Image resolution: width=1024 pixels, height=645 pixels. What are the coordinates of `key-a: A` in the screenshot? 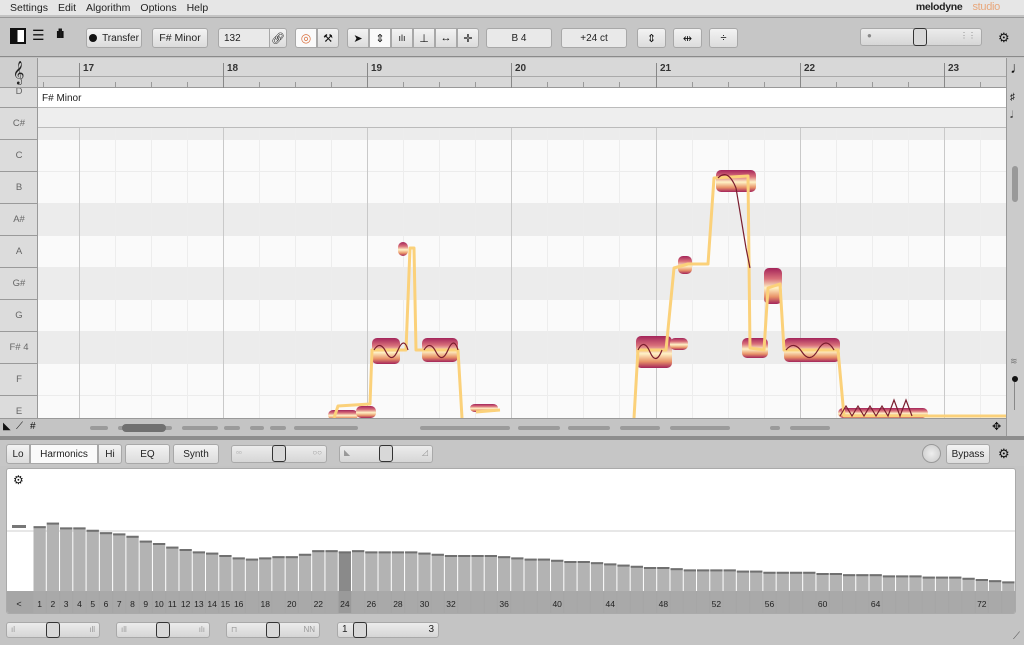 It's located at (18, 252).